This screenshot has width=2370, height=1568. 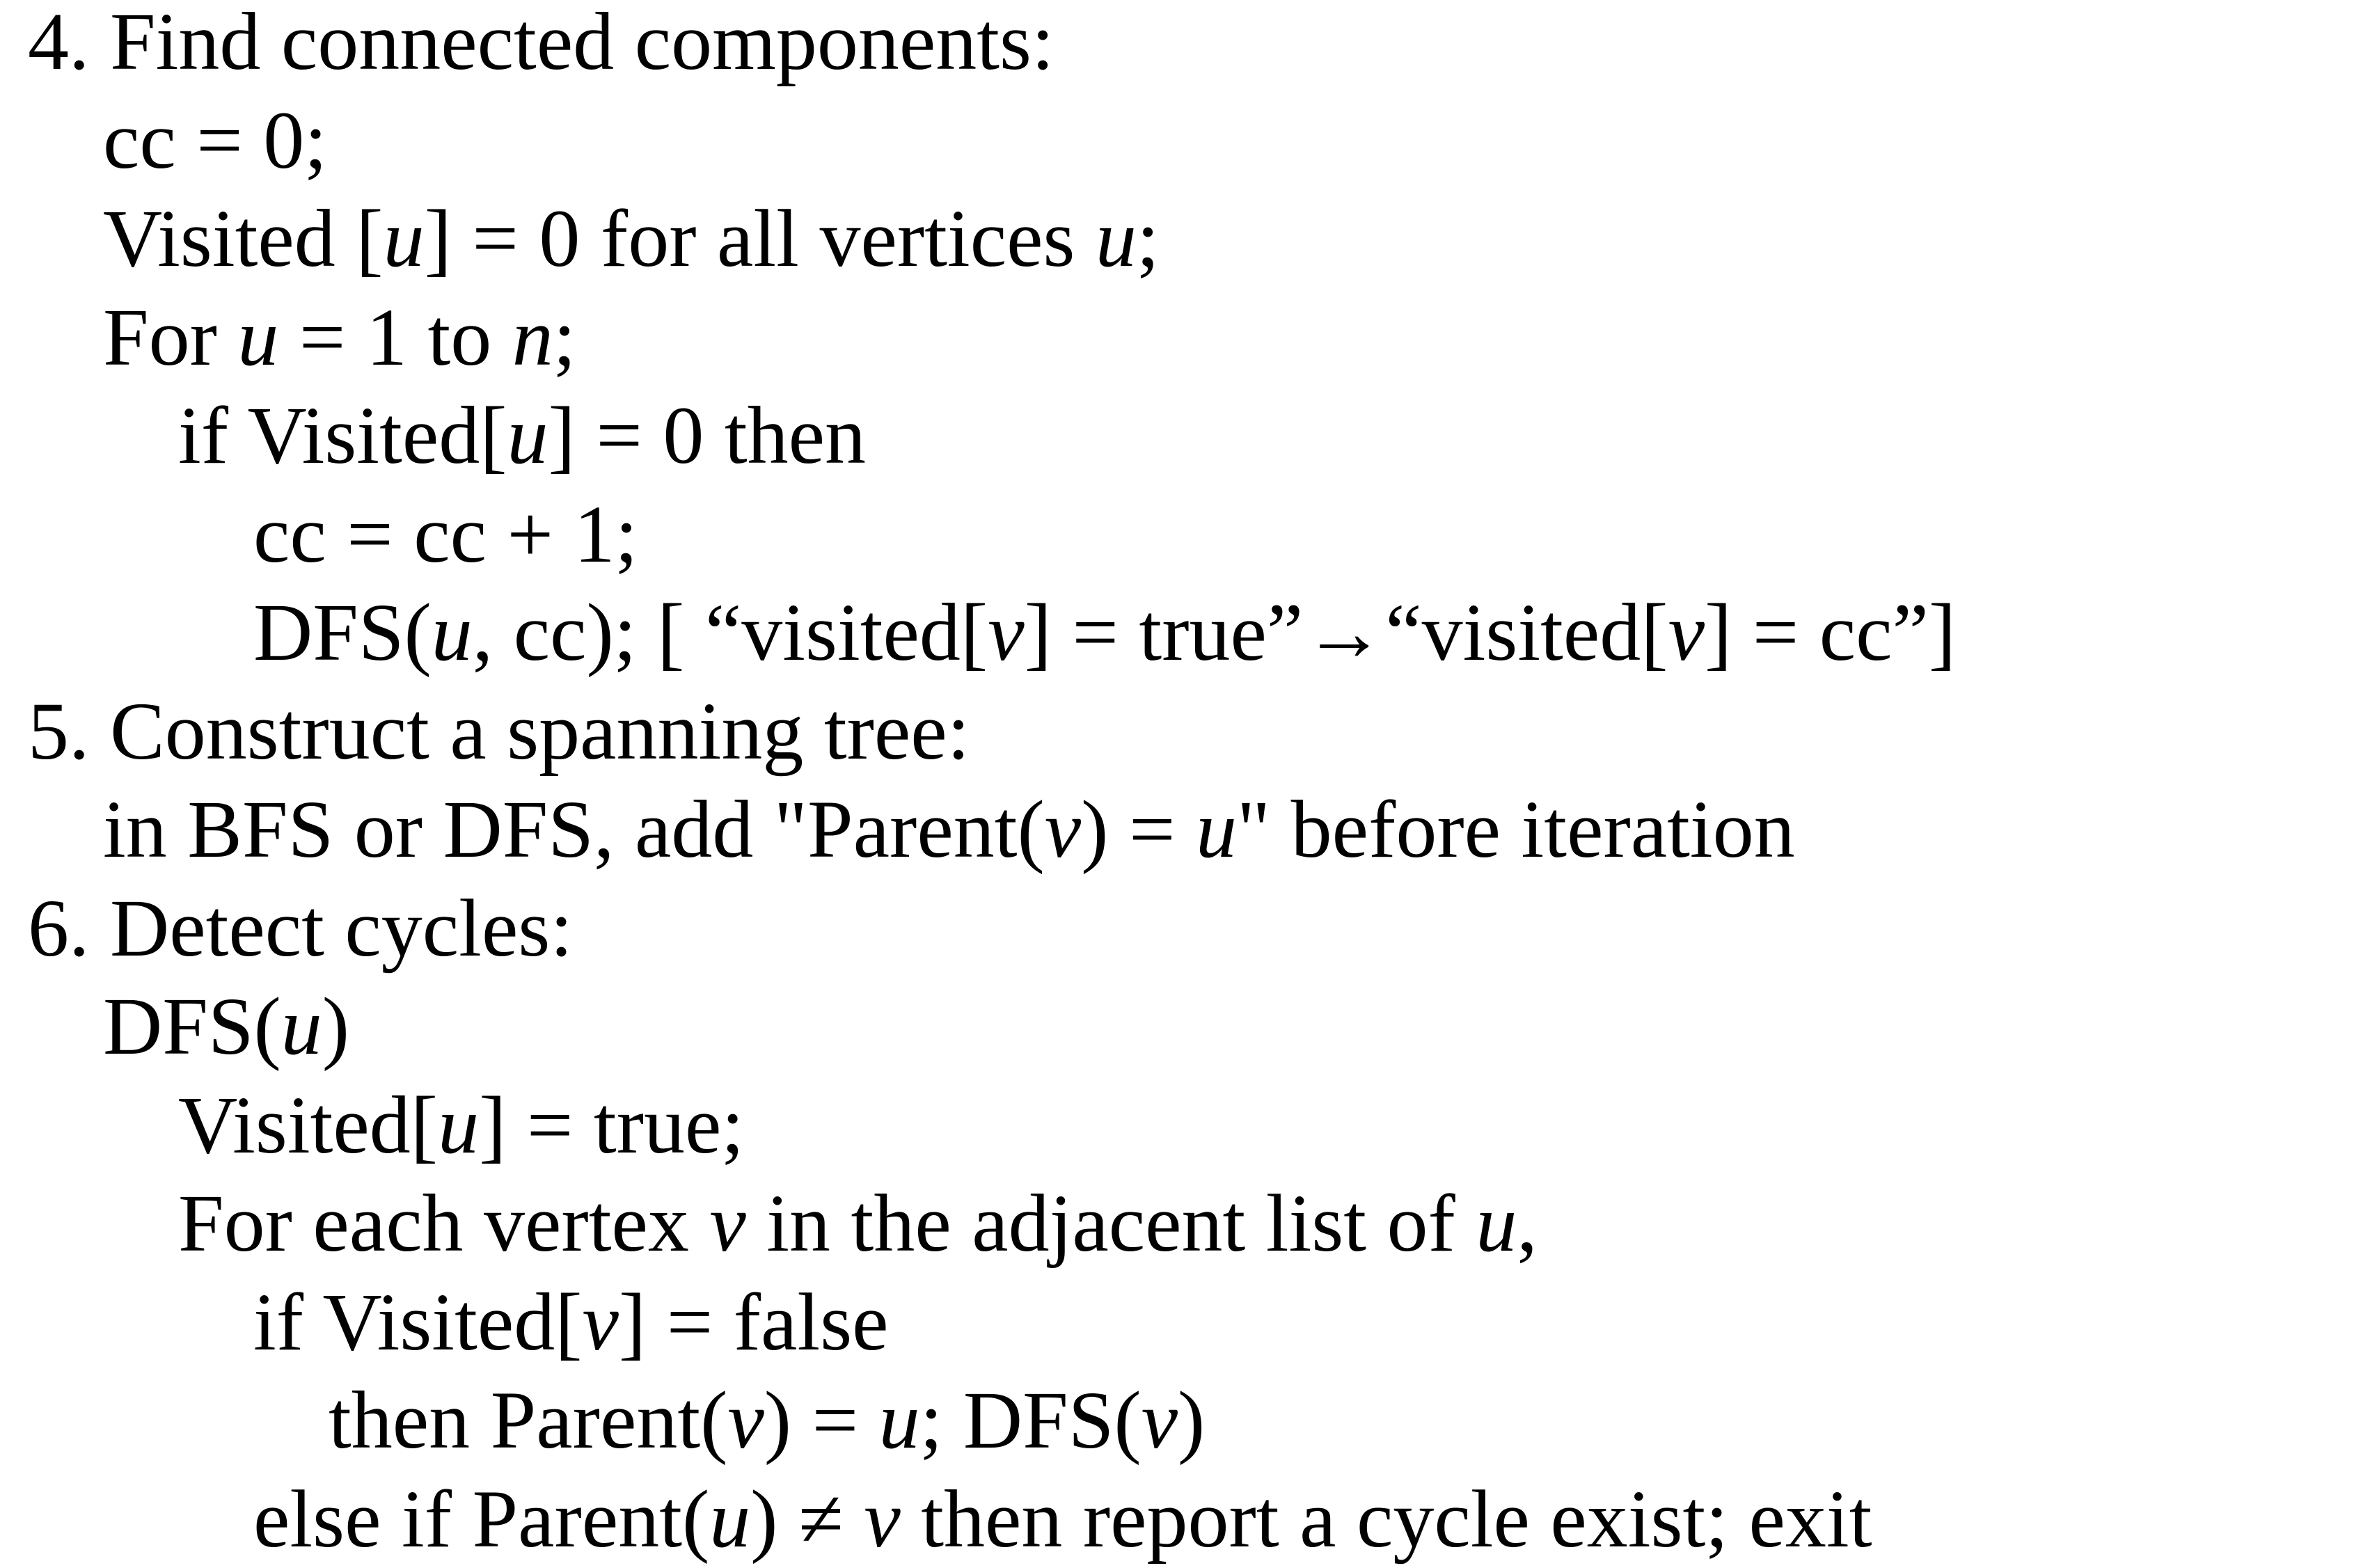 I want to click on code-text: cc = 0;, so click(x=215, y=140).